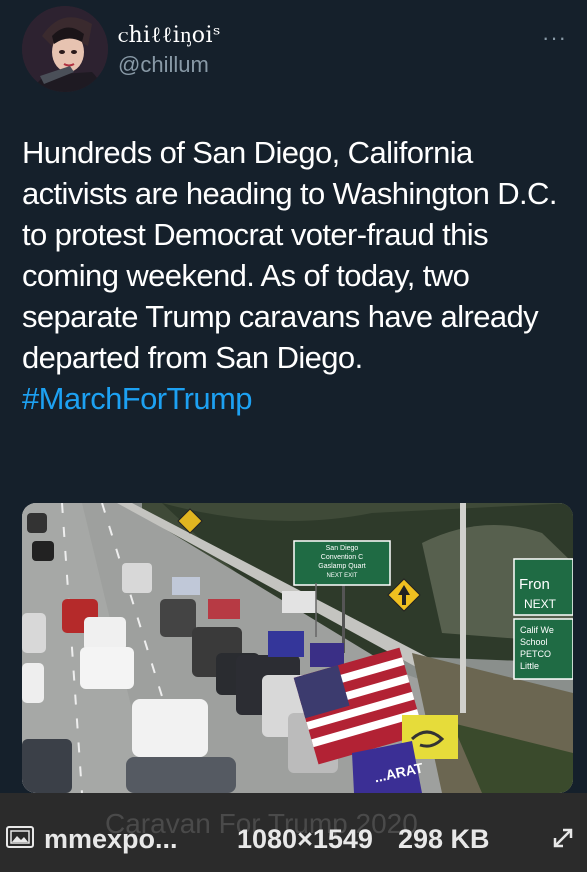  What do you see at coordinates (169, 35) in the screenshot?
I see `display-name: ꮯhiℓℓiᶇoiˢ` at bounding box center [169, 35].